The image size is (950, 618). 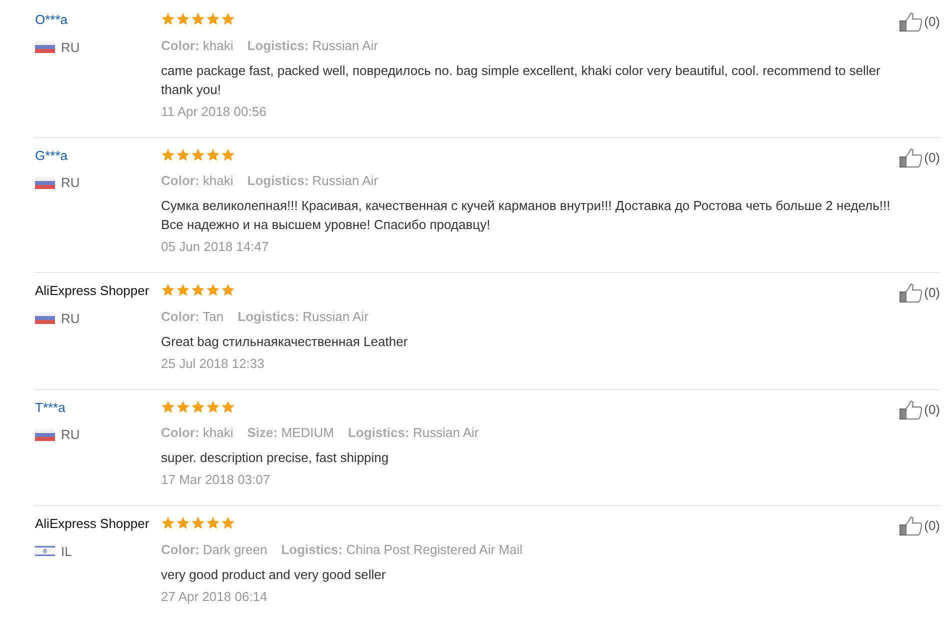 What do you see at coordinates (521, 80) in the screenshot?
I see `review-text: came package fast, packed well, повредилось no. bag simple excellent, khaki color very beautiful, cool. recommend to seller thank you!` at bounding box center [521, 80].